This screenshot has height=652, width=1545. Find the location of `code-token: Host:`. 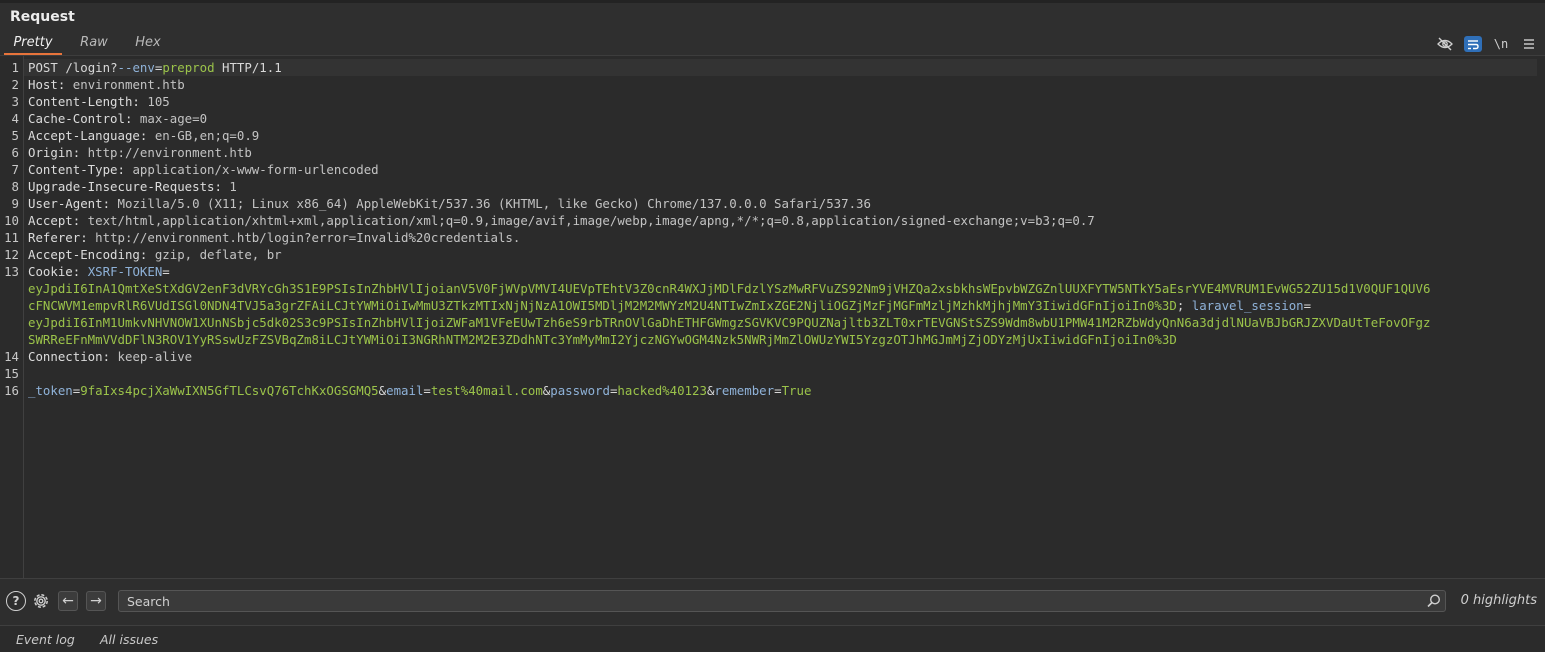

code-token: Host: is located at coordinates (47, 84).